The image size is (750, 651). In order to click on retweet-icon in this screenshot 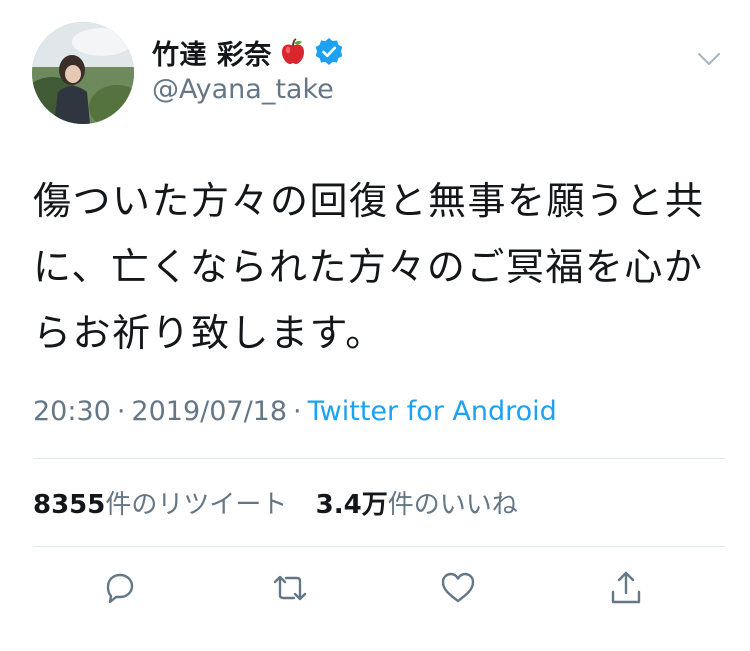, I will do `click(290, 588)`.